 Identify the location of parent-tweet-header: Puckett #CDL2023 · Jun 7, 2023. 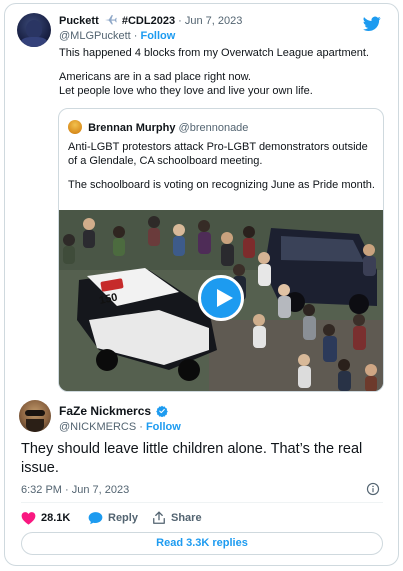
(150, 20).